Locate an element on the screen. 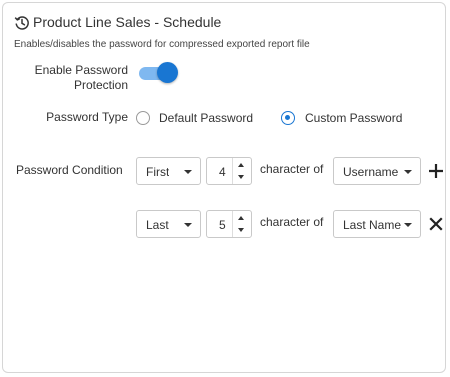 This screenshot has height=377, width=450. stepper-value: 4 is located at coordinates (222, 172).